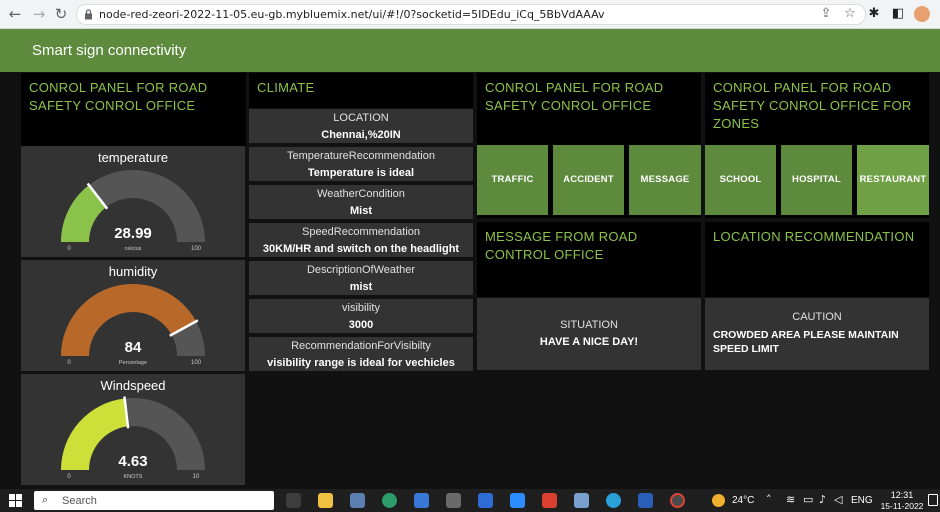  Describe the element at coordinates (814, 236) in the screenshot. I see `group-title: LOCATION RECOMMENDATION` at that location.